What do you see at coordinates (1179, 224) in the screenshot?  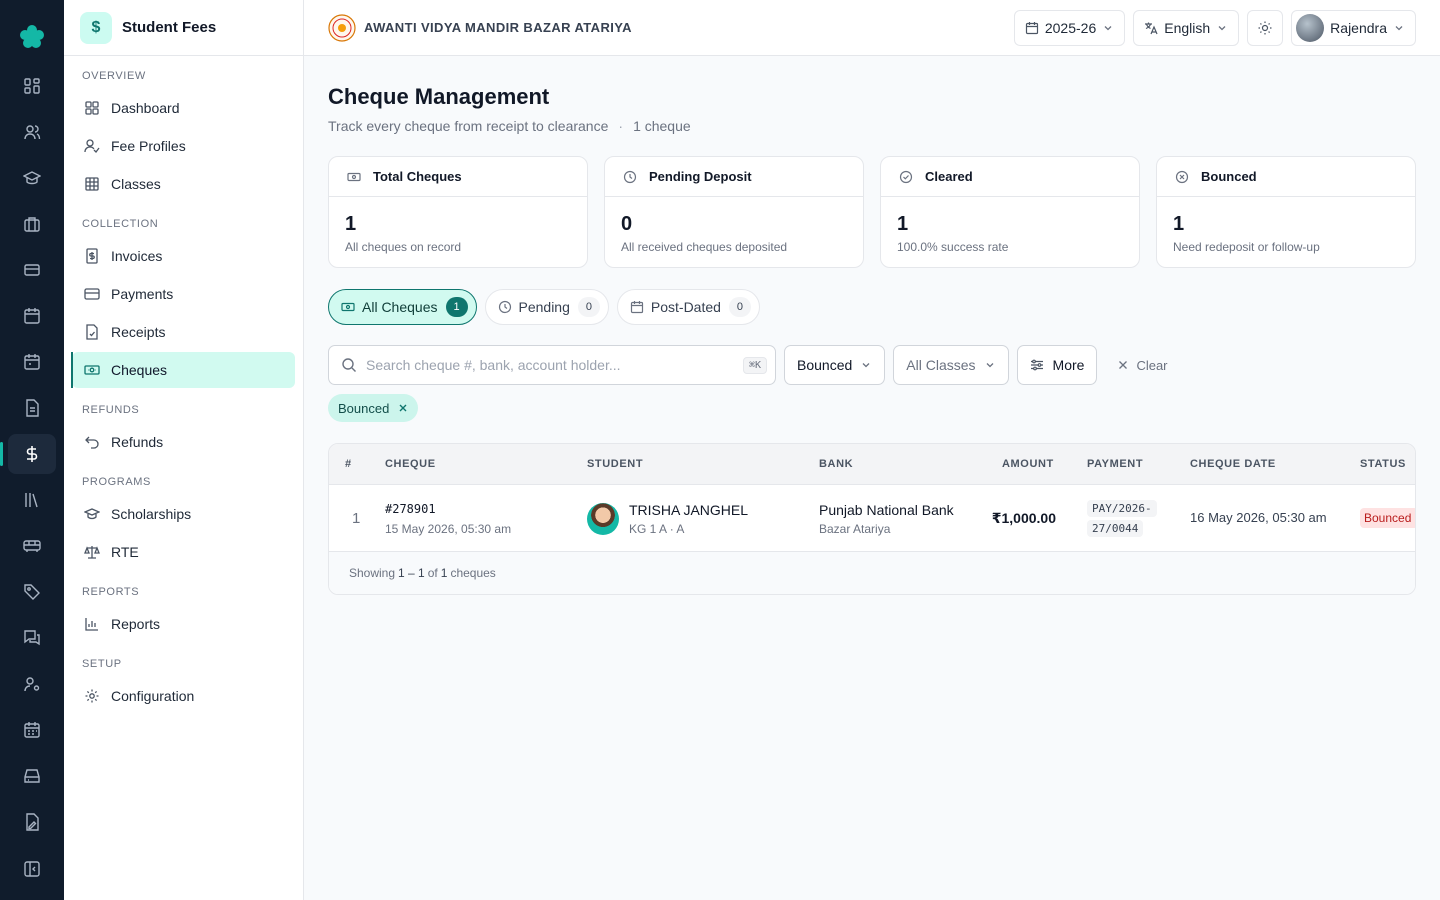 I see `stat-value: 1` at bounding box center [1179, 224].